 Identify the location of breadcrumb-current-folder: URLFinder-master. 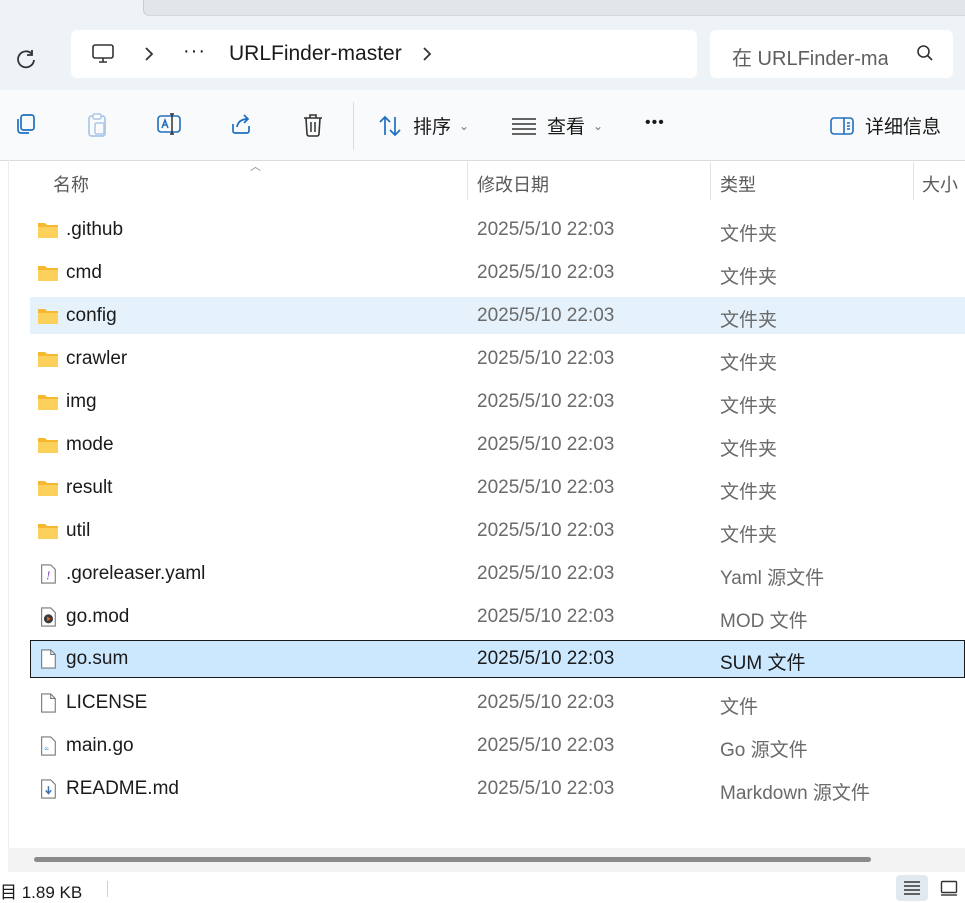
(315, 54).